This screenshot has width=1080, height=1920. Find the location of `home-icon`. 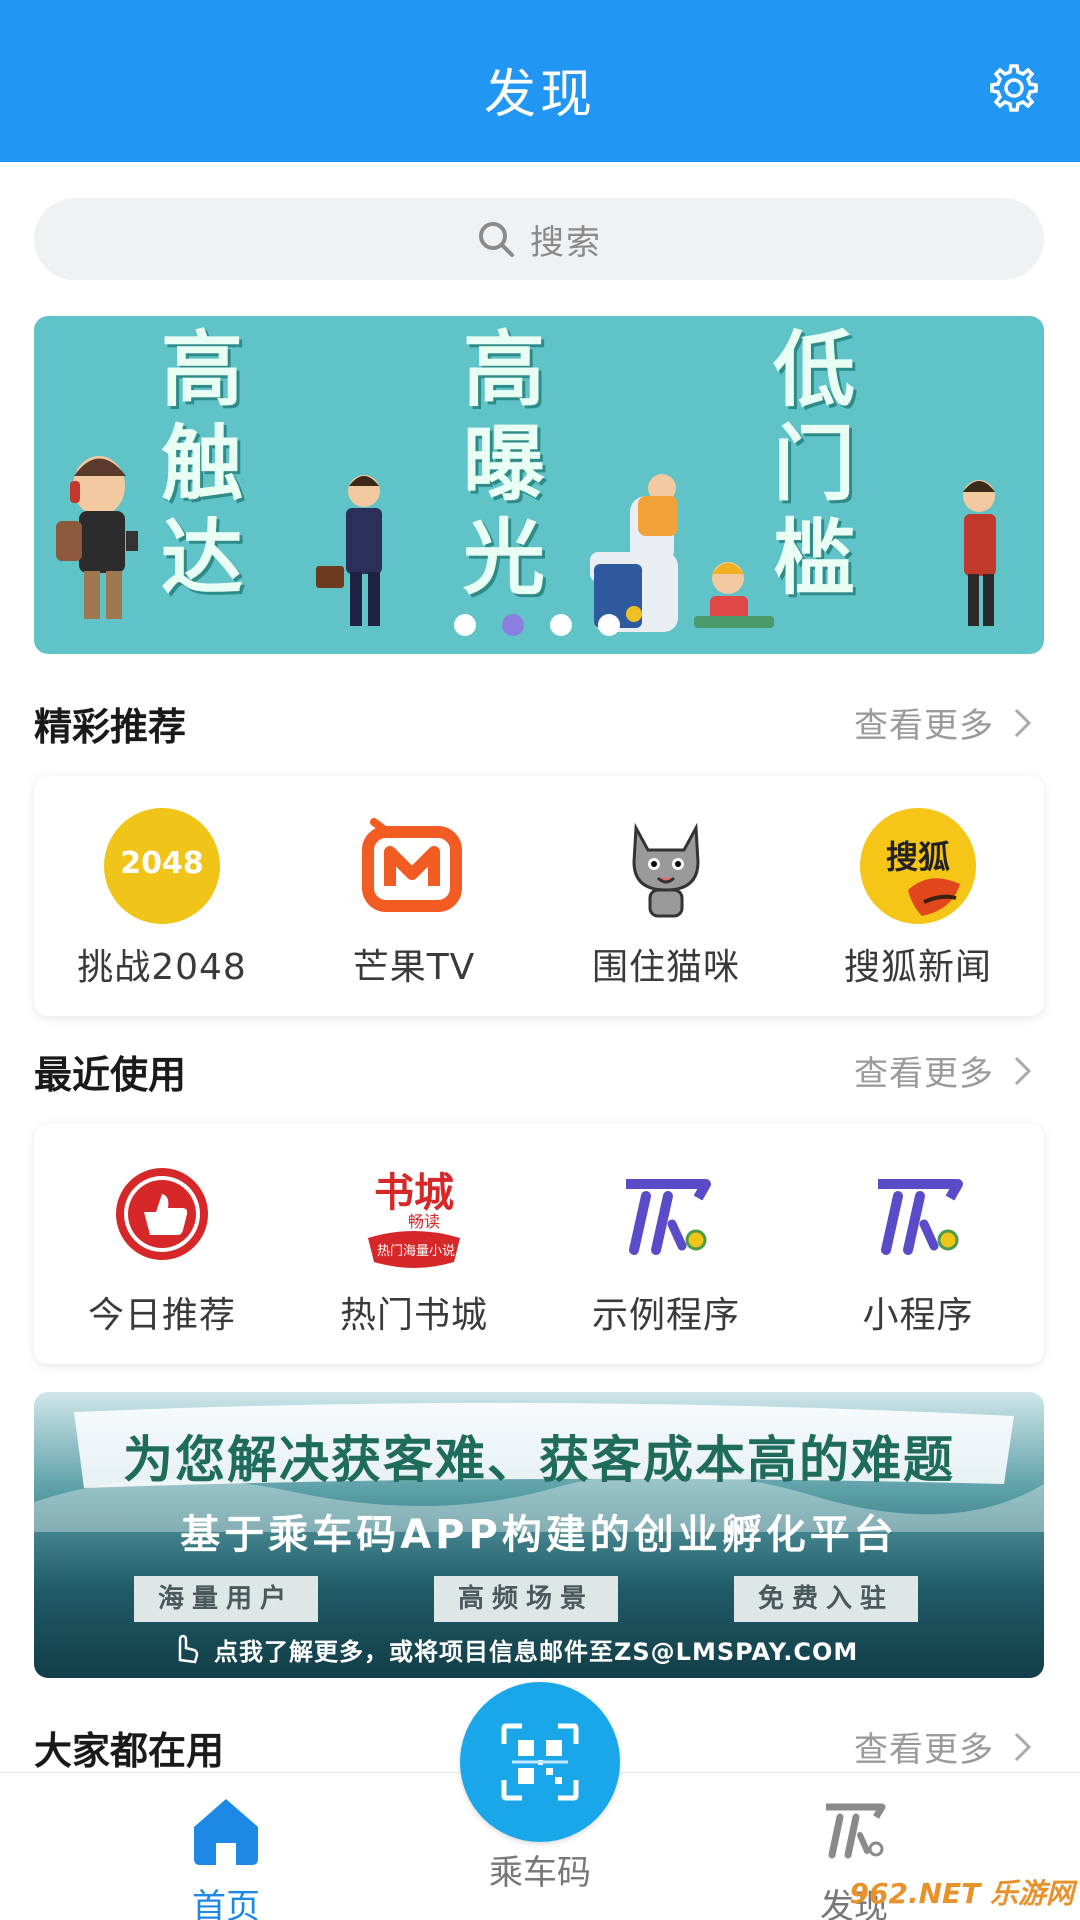

home-icon is located at coordinates (226, 1832).